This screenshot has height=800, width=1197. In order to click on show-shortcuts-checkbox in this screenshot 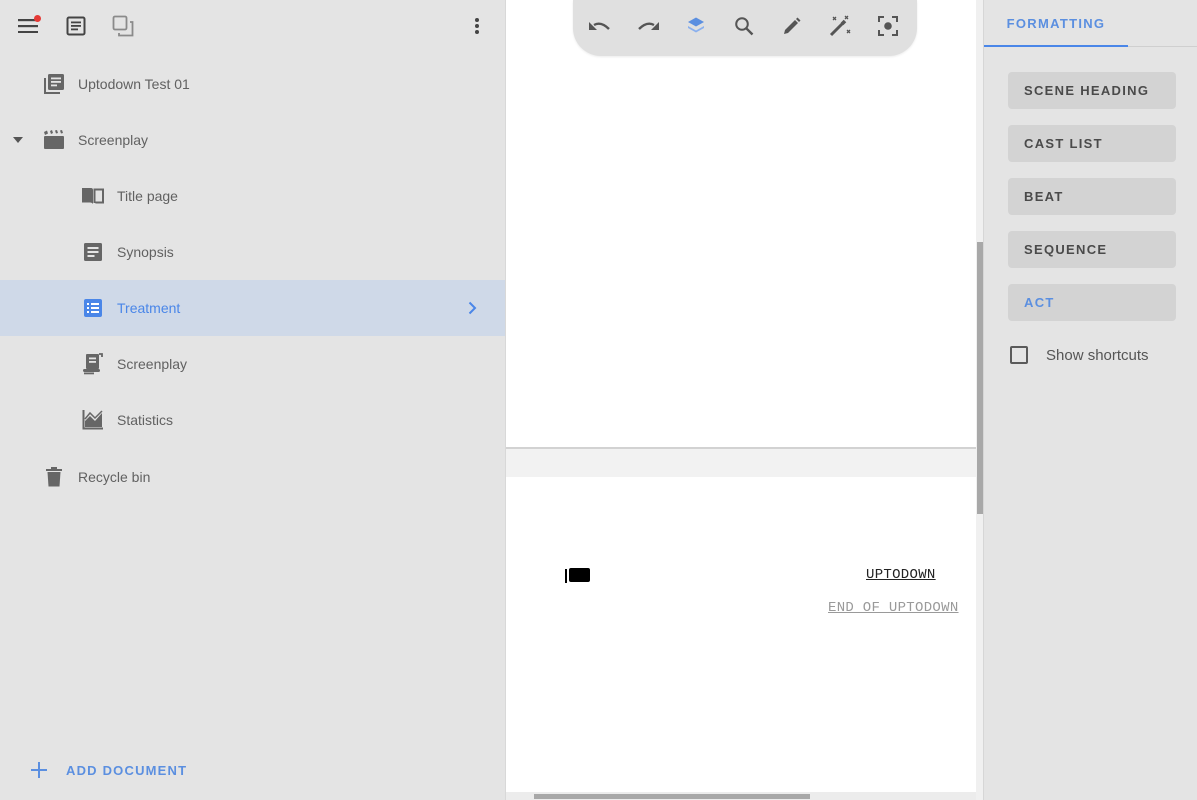, I will do `click(1019, 355)`.